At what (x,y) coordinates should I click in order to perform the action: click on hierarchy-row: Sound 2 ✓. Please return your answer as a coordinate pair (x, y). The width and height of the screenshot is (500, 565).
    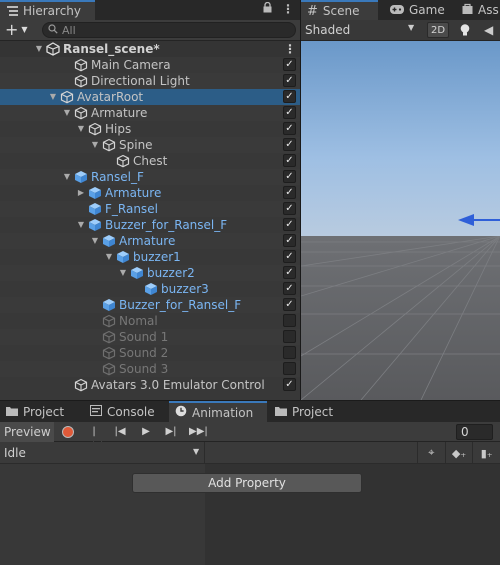
    Looking at the image, I should click on (150, 353).